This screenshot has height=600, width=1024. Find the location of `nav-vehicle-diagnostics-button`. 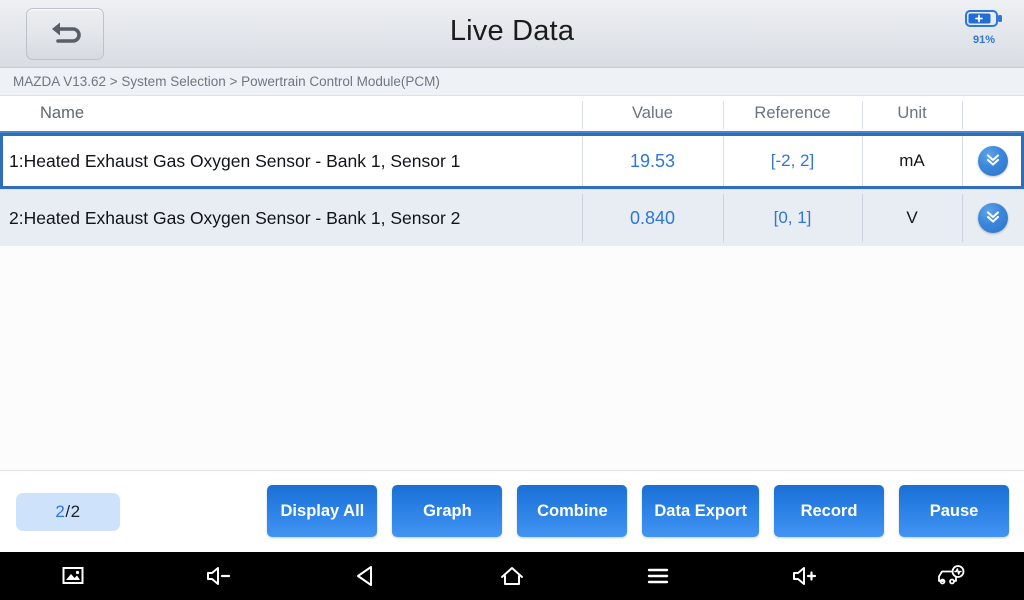

nav-vehicle-diagnostics-button is located at coordinates (951, 576).